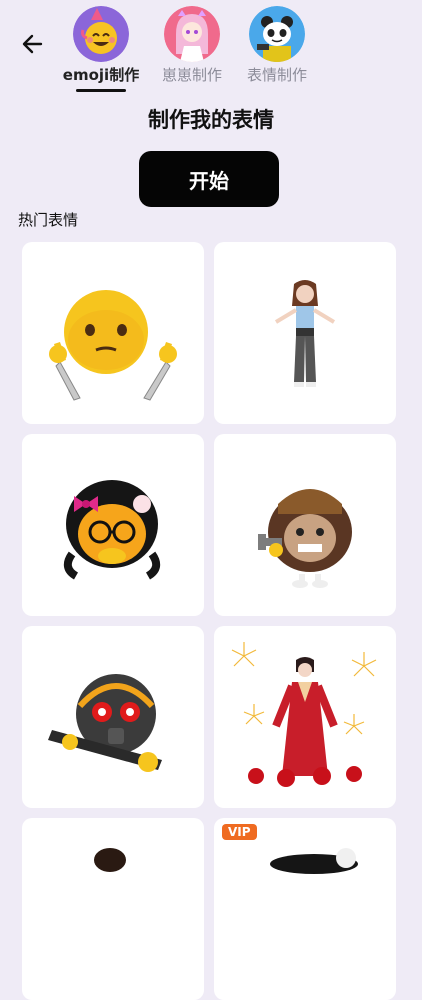 The height and width of the screenshot is (1000, 422). I want to click on start-button: 开始, so click(209, 179).